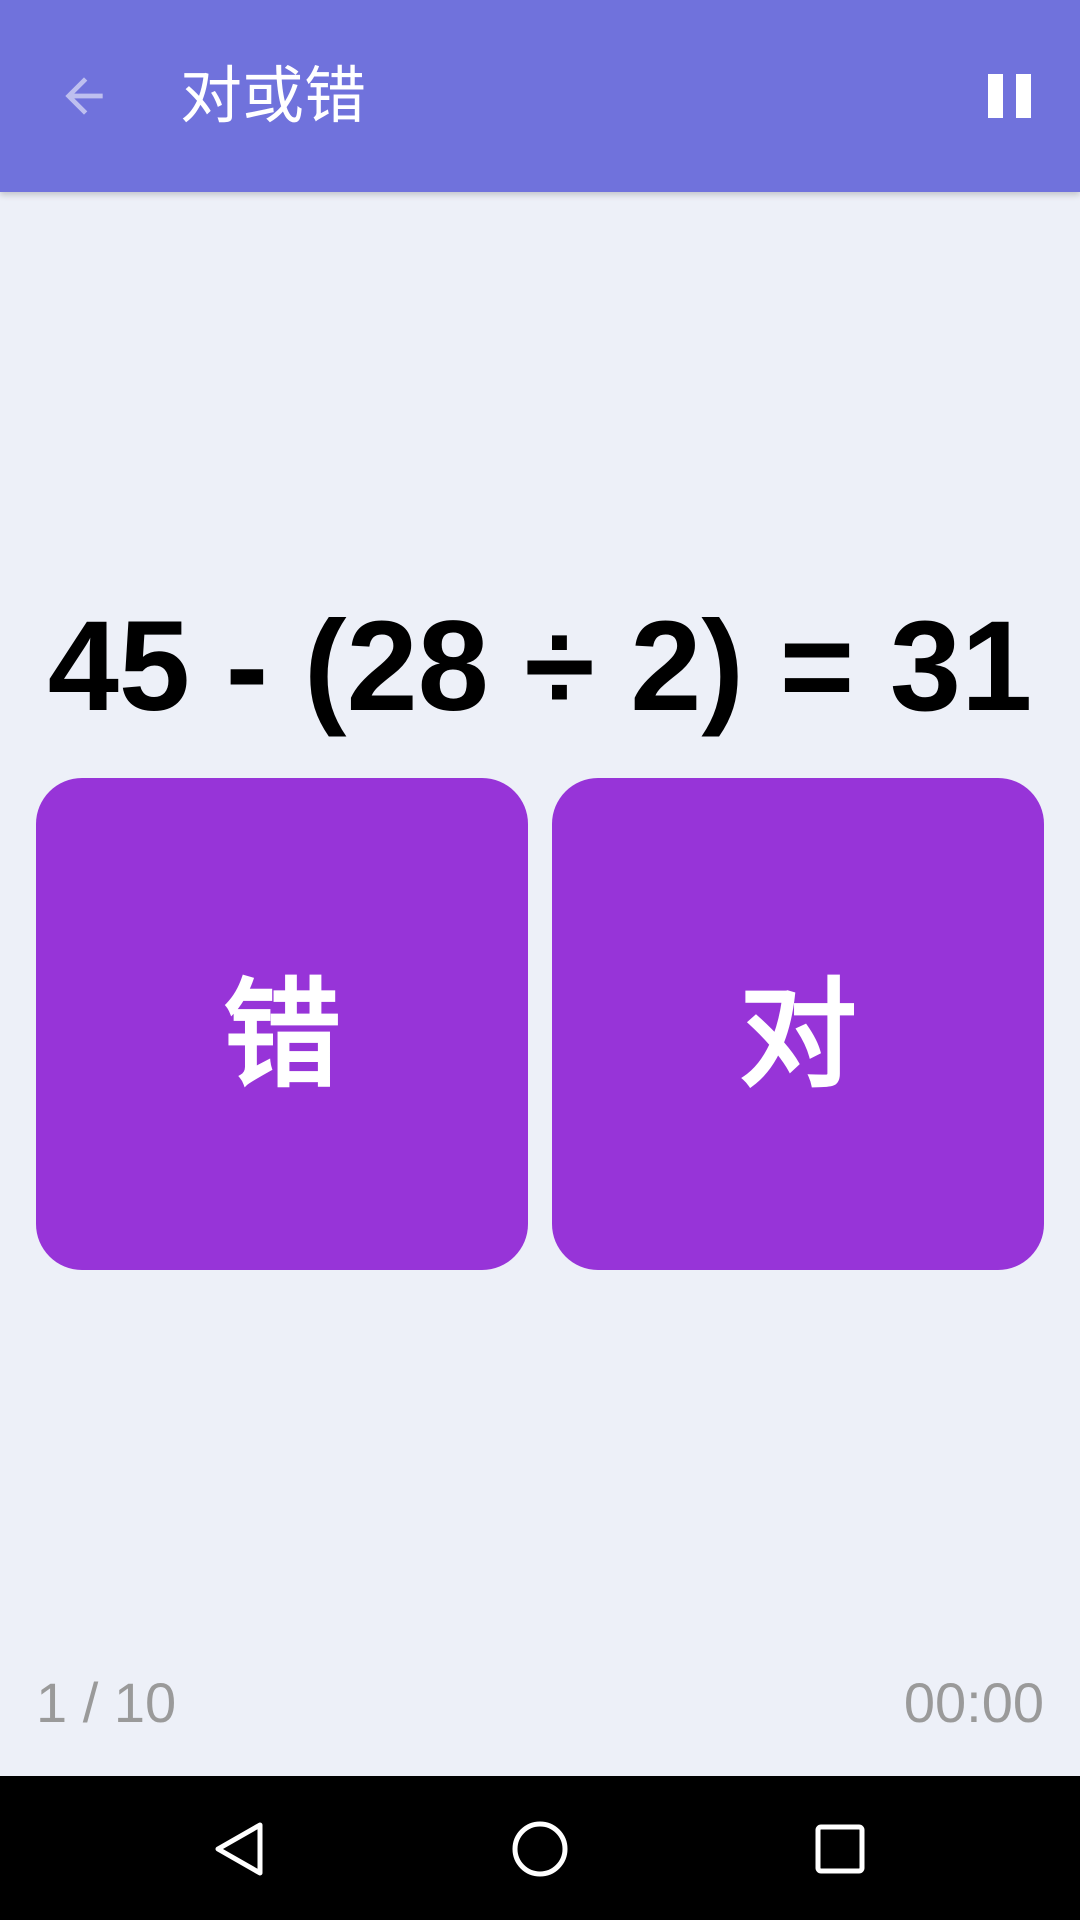  I want to click on true-button: 对, so click(798, 1024).